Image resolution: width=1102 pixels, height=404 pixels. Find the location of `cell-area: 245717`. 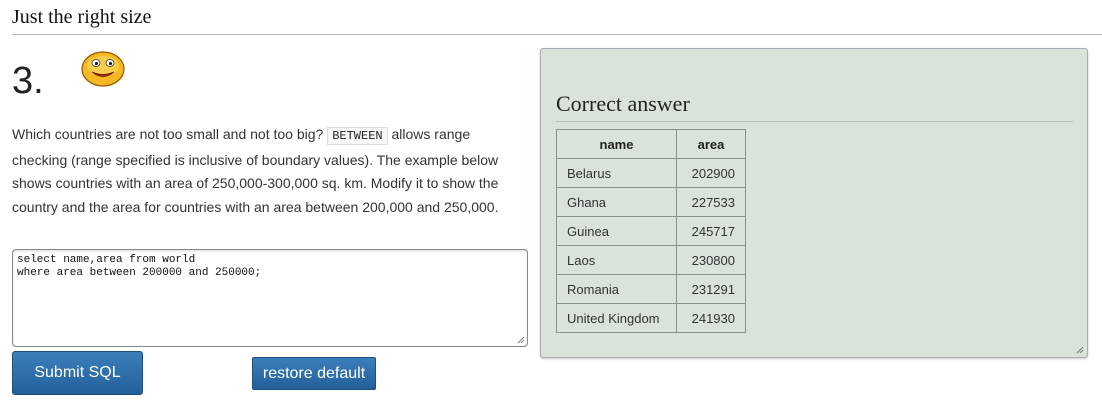

cell-area: 245717 is located at coordinates (711, 231).